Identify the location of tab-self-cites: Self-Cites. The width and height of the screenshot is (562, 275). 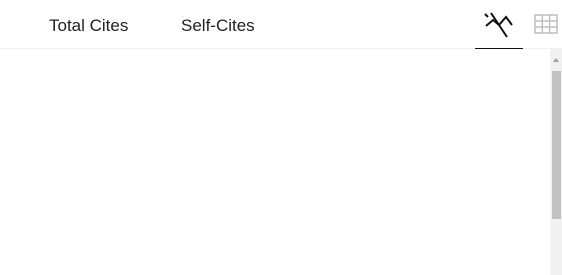
(218, 26).